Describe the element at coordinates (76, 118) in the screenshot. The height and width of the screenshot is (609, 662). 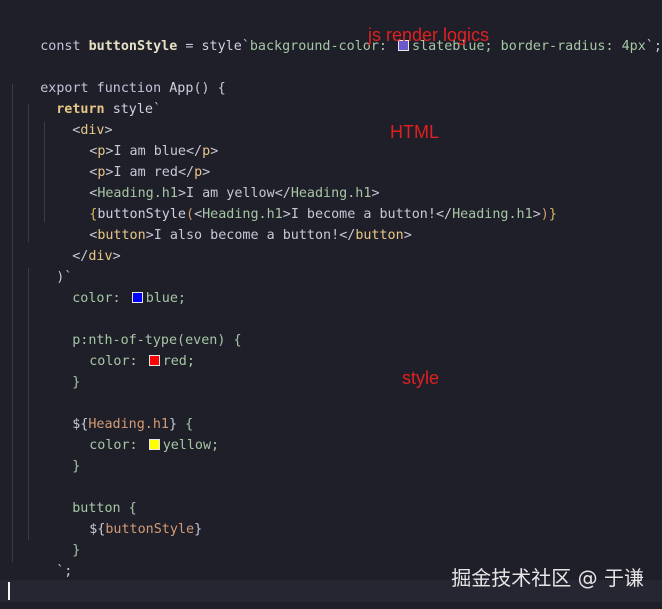
I see `code-line-5: <div>` at that location.